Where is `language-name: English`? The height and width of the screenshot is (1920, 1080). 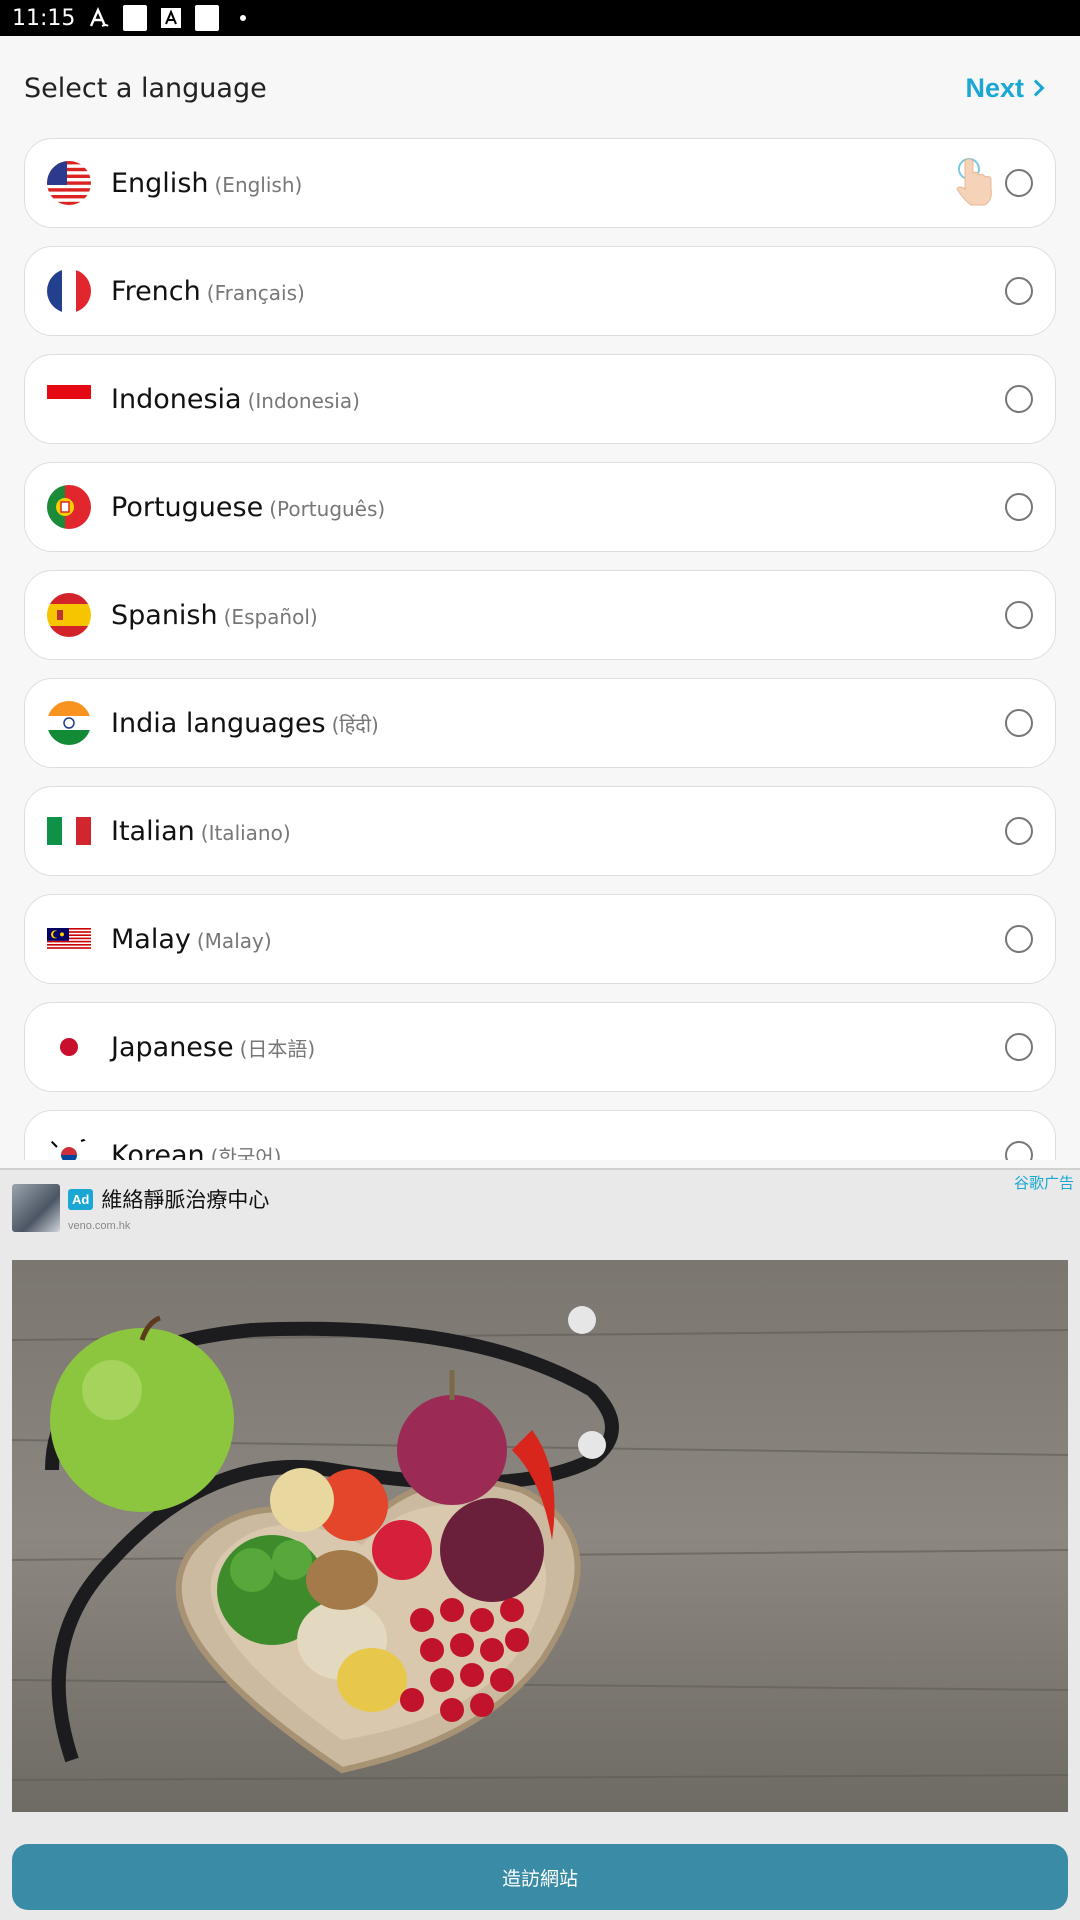 language-name: English is located at coordinates (160, 183).